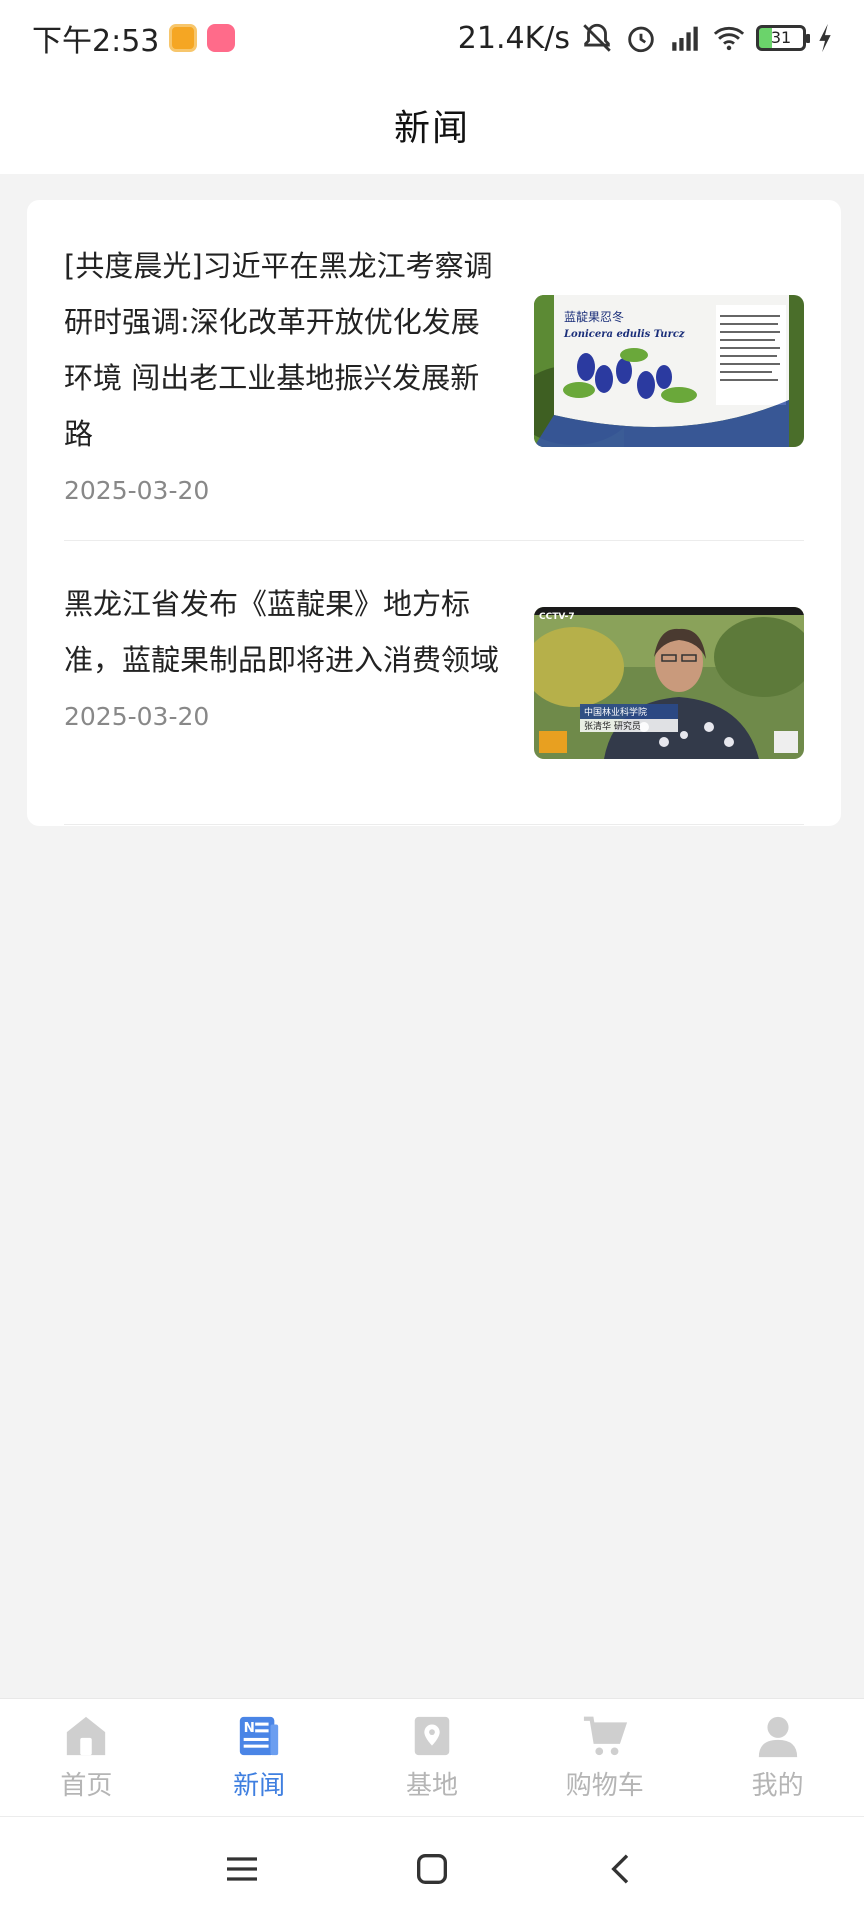  What do you see at coordinates (242, 1869) in the screenshot?
I see `menu-icon` at bounding box center [242, 1869].